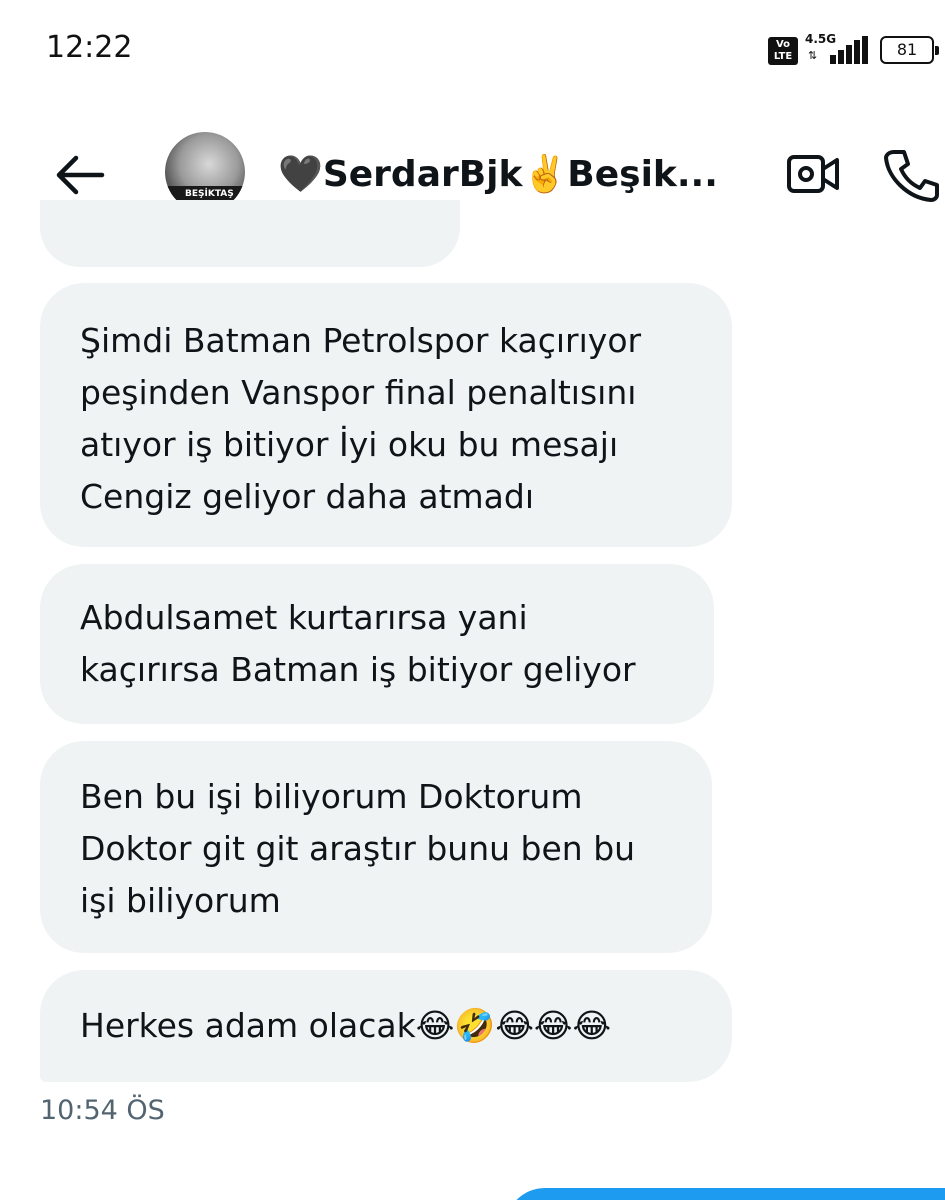 Image resolution: width=945 pixels, height=1200 pixels. I want to click on message-bubble: Herkes adam olacak😂🤣😂😂😂, so click(386, 1026).